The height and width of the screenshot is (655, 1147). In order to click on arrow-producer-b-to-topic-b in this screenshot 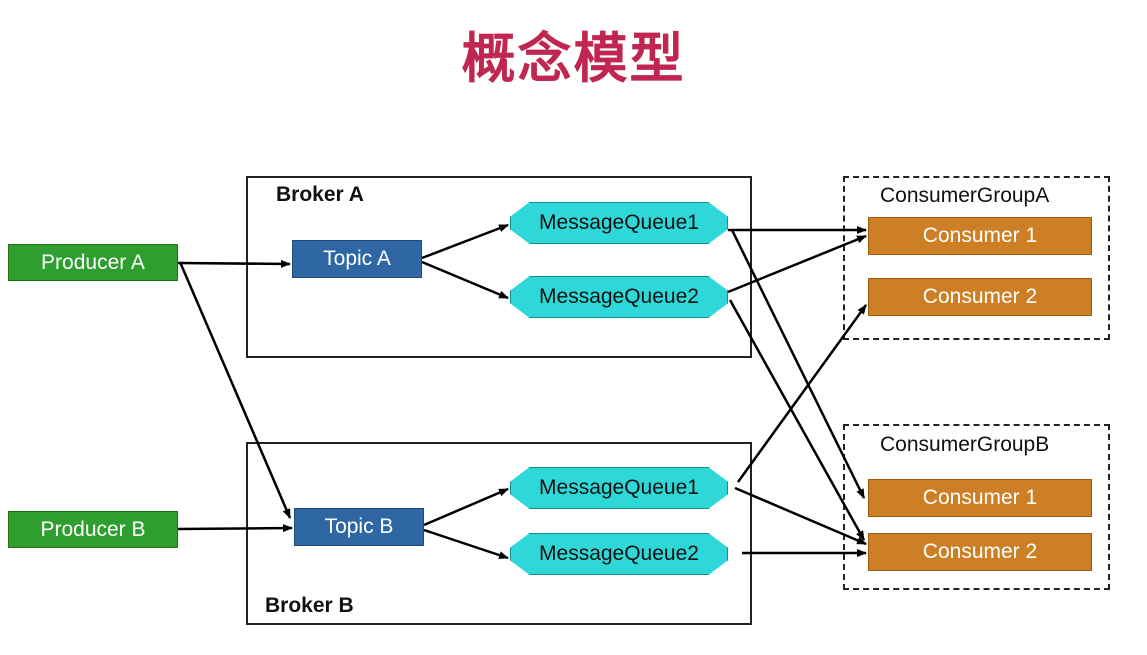, I will do `click(235, 528)`.